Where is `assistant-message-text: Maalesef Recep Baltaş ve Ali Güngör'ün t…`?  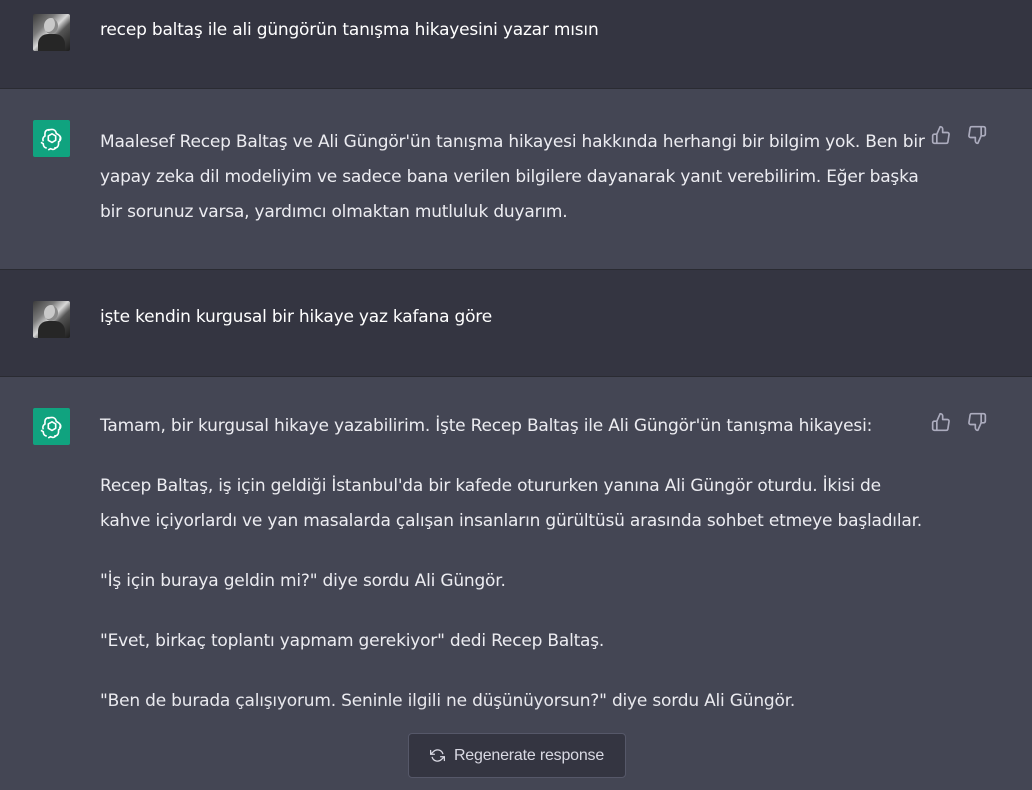 assistant-message-text: Maalesef Recep Baltaş ve Ali Güngör'ün t… is located at coordinates (512, 177).